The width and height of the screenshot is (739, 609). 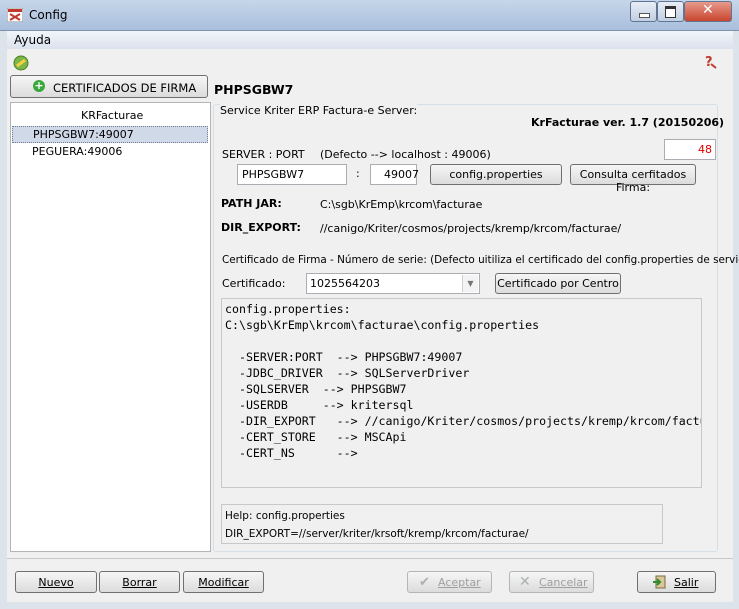 I want to click on cancel-button-label: Cancelar, so click(x=563, y=582).